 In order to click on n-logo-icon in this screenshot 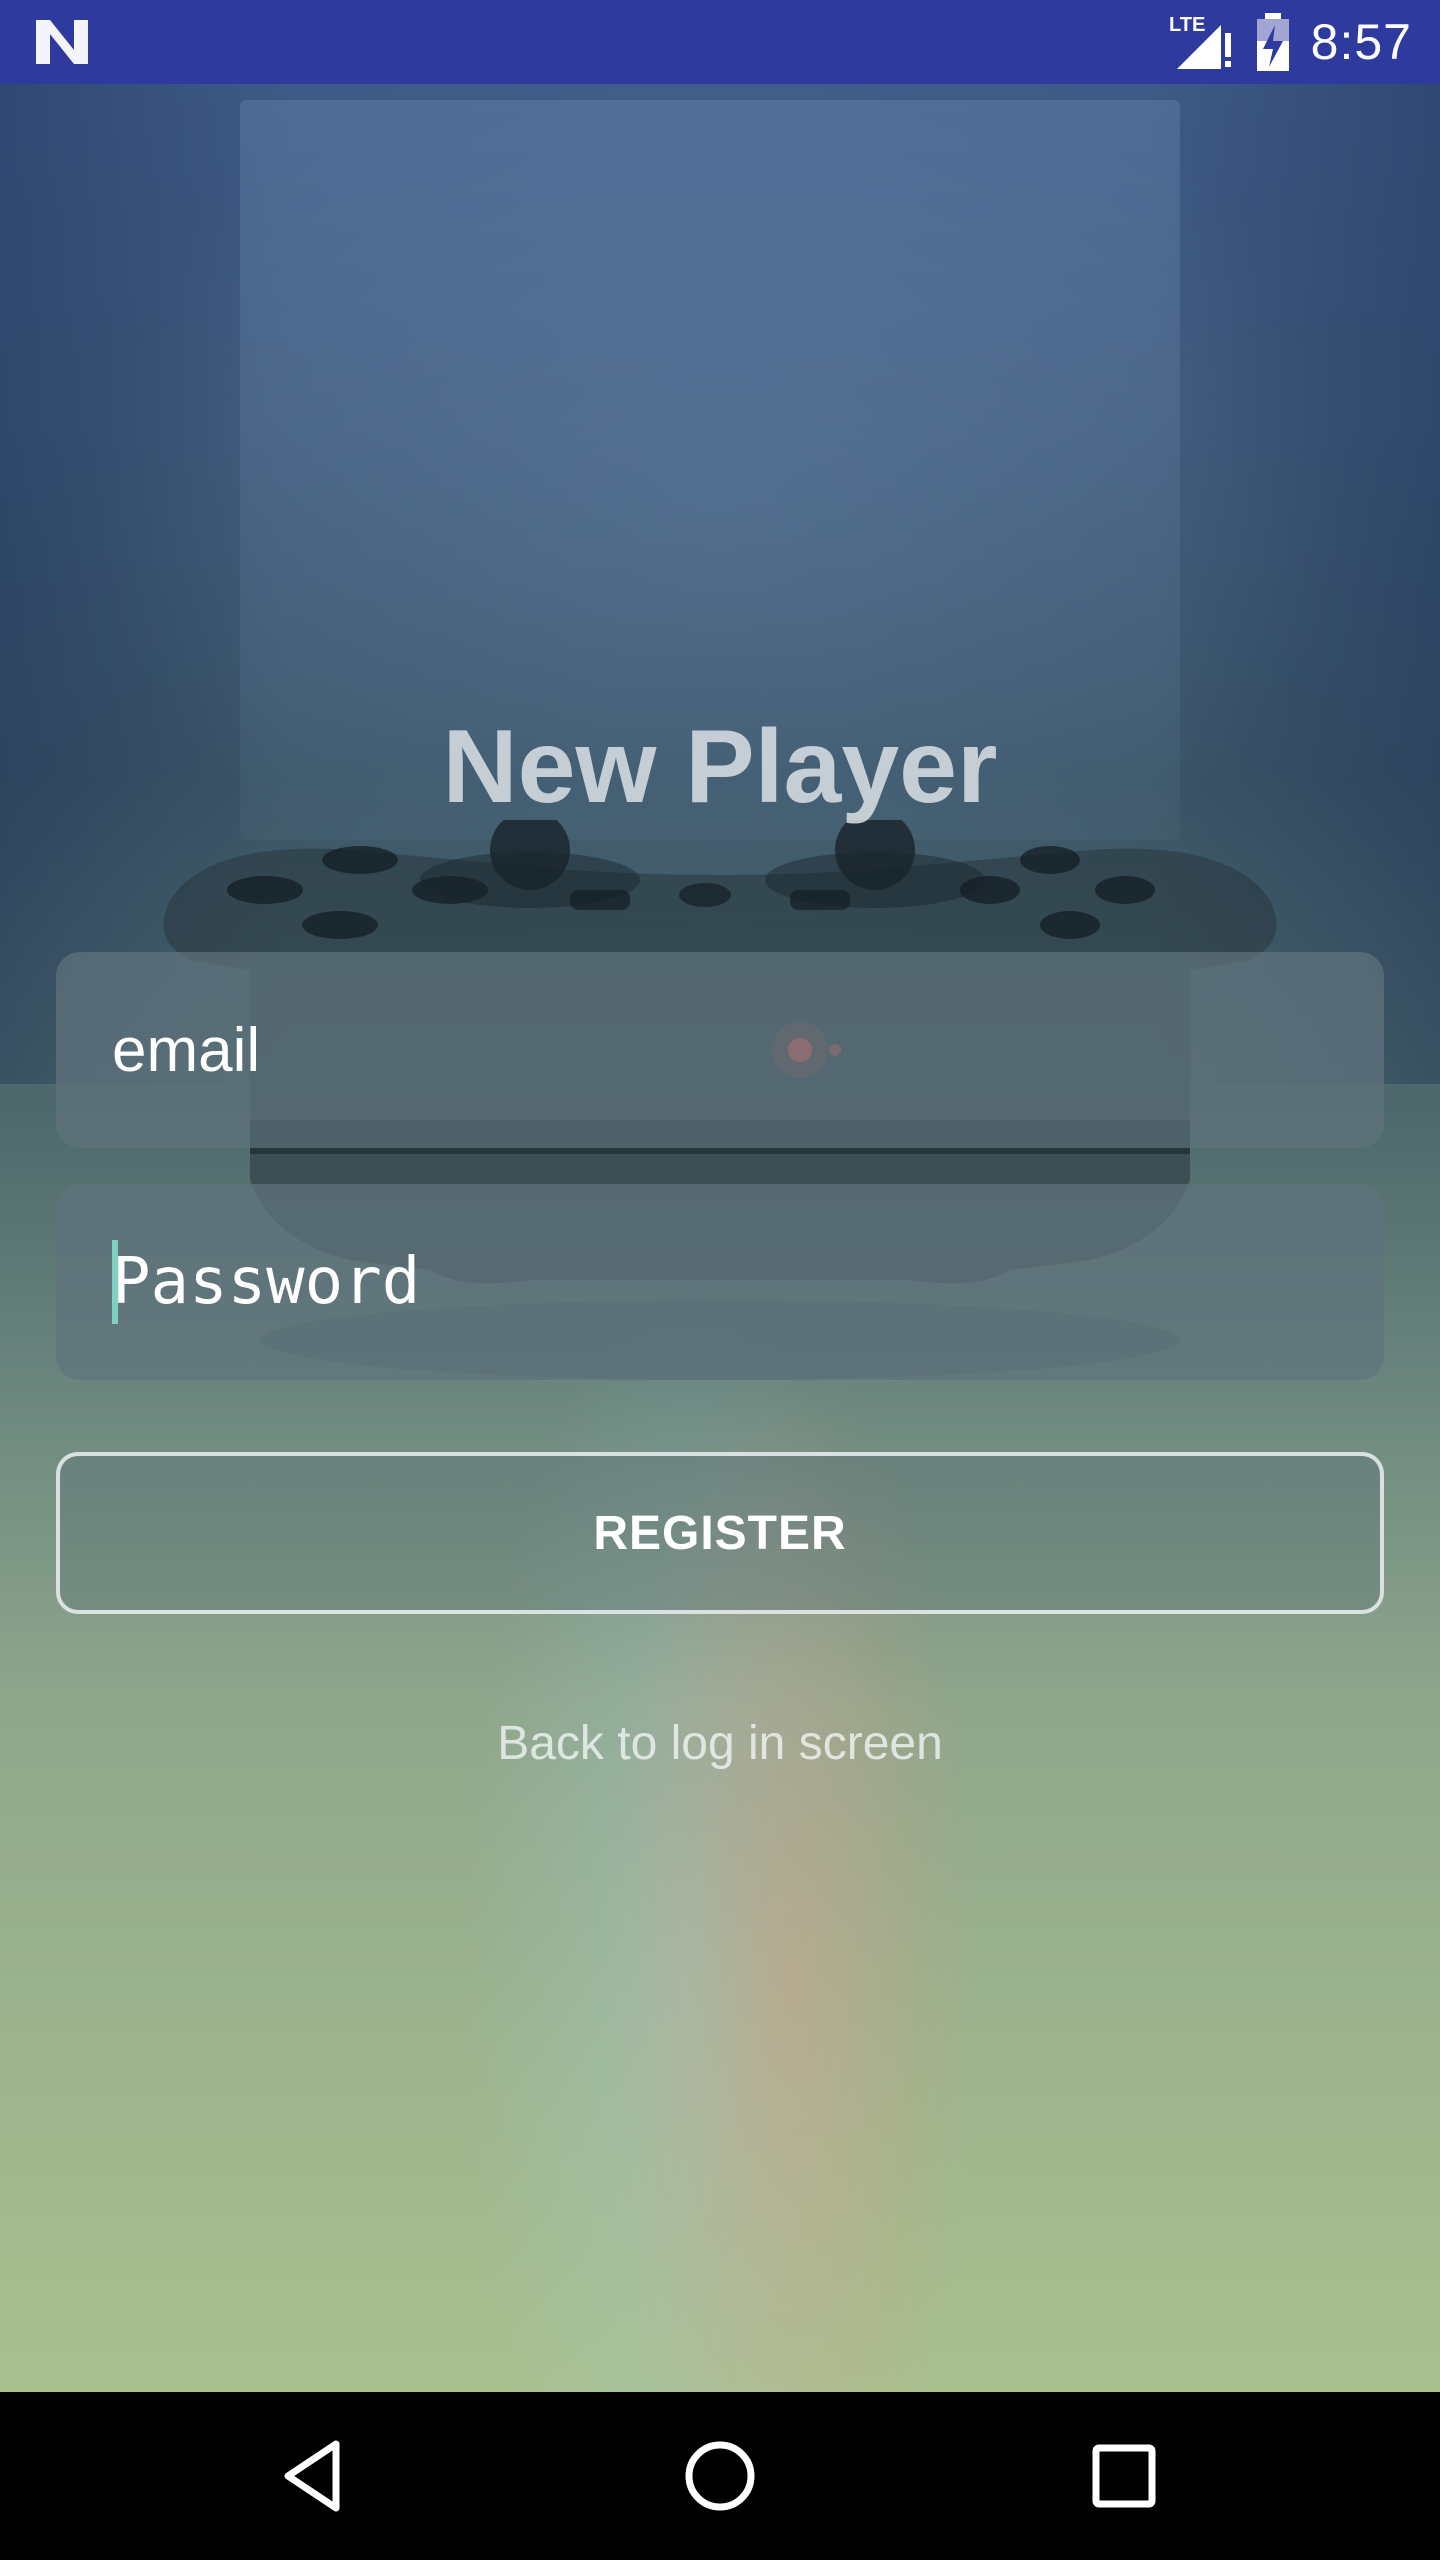, I will do `click(62, 42)`.